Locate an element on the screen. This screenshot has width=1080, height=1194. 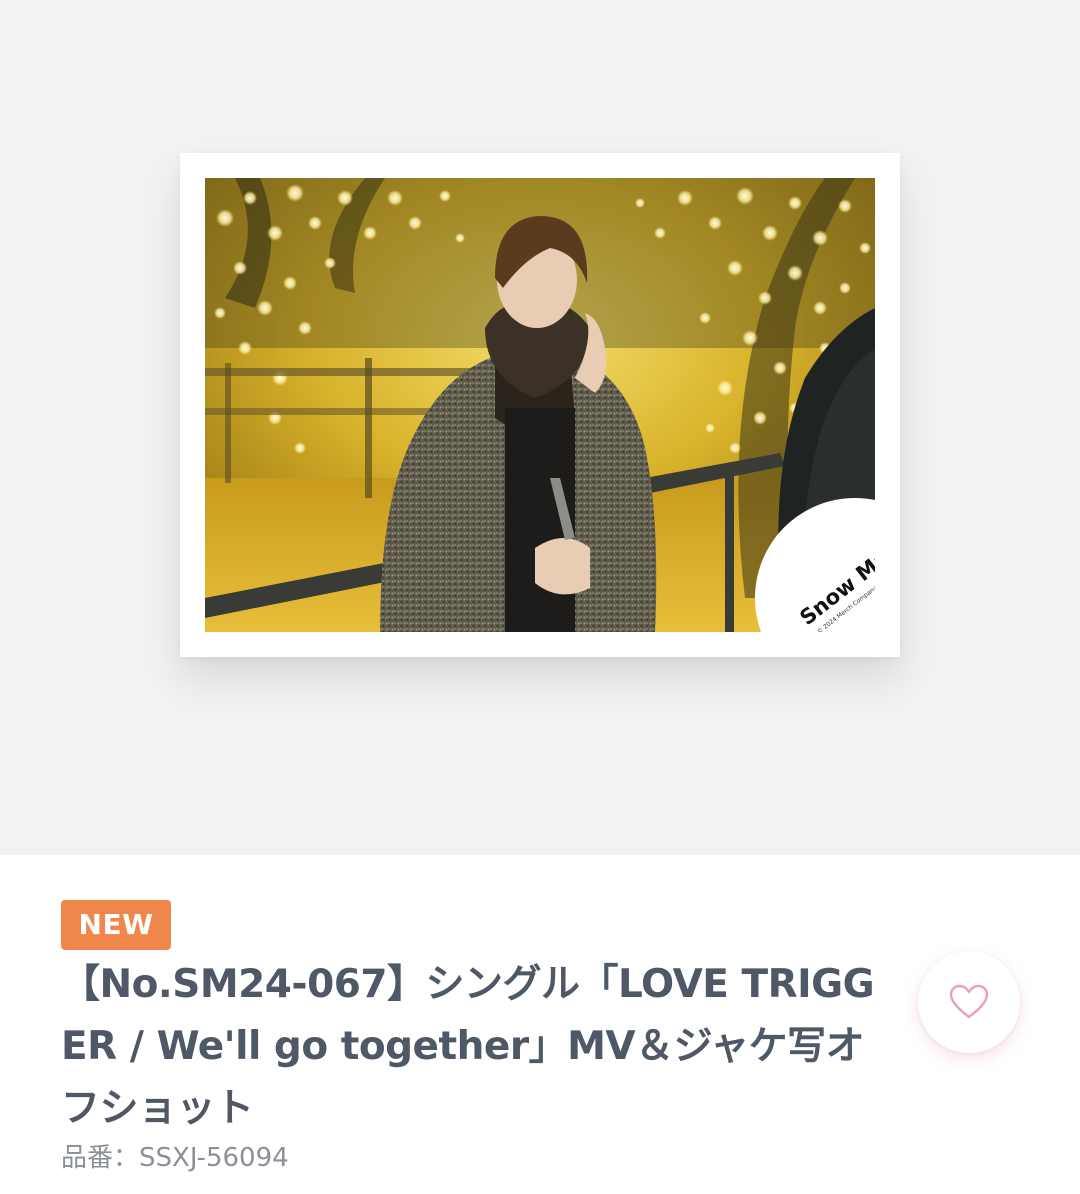
product-number: 品番：SSXJ-56094 is located at coordinates (175, 1158).